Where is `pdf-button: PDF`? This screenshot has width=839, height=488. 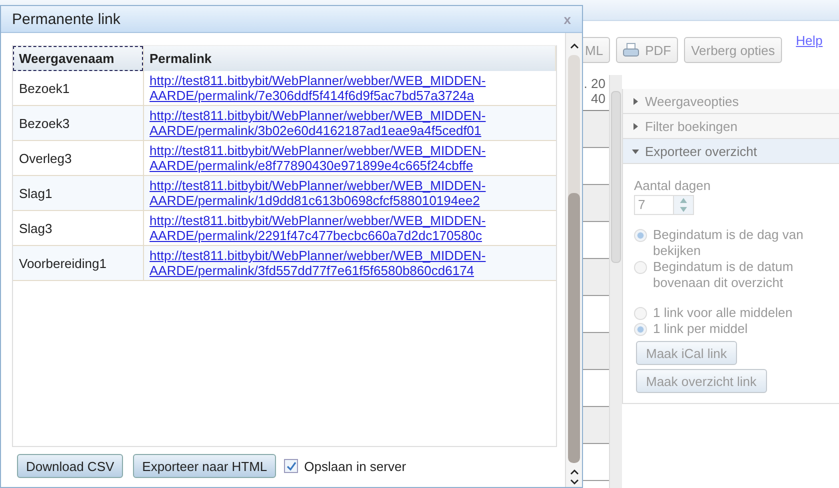 pdf-button: PDF is located at coordinates (647, 50).